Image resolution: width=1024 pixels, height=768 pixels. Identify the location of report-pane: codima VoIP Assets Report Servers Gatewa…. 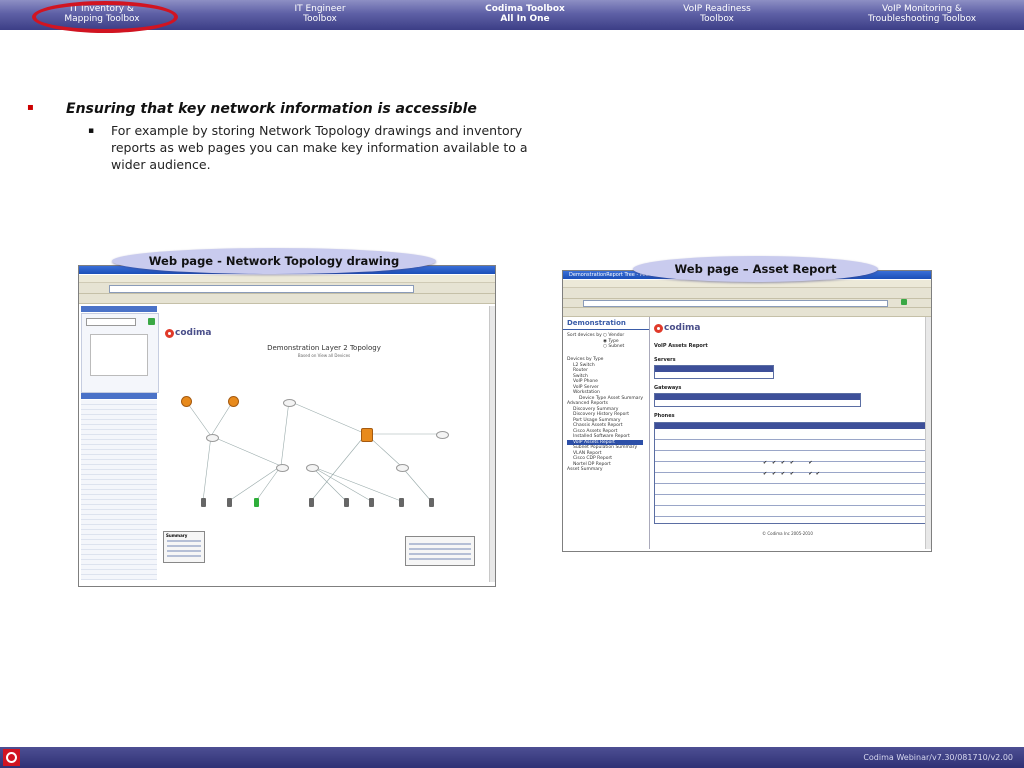
(788, 433).